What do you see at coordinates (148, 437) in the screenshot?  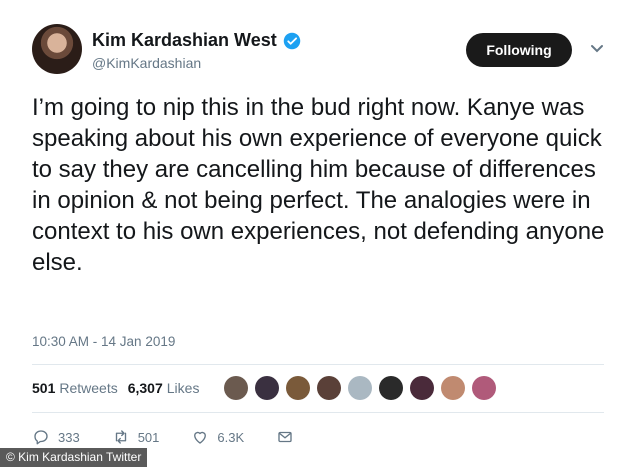 I see `retweet-count: 501` at bounding box center [148, 437].